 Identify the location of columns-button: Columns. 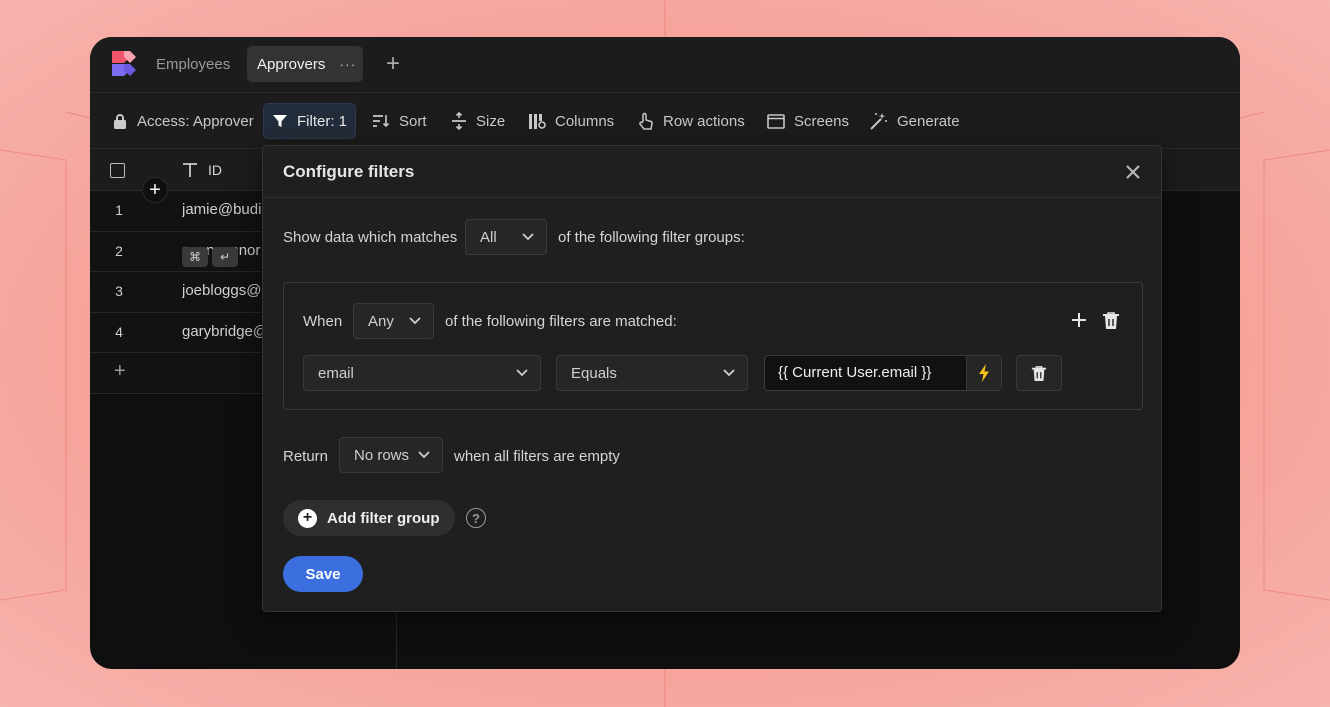
(571, 121).